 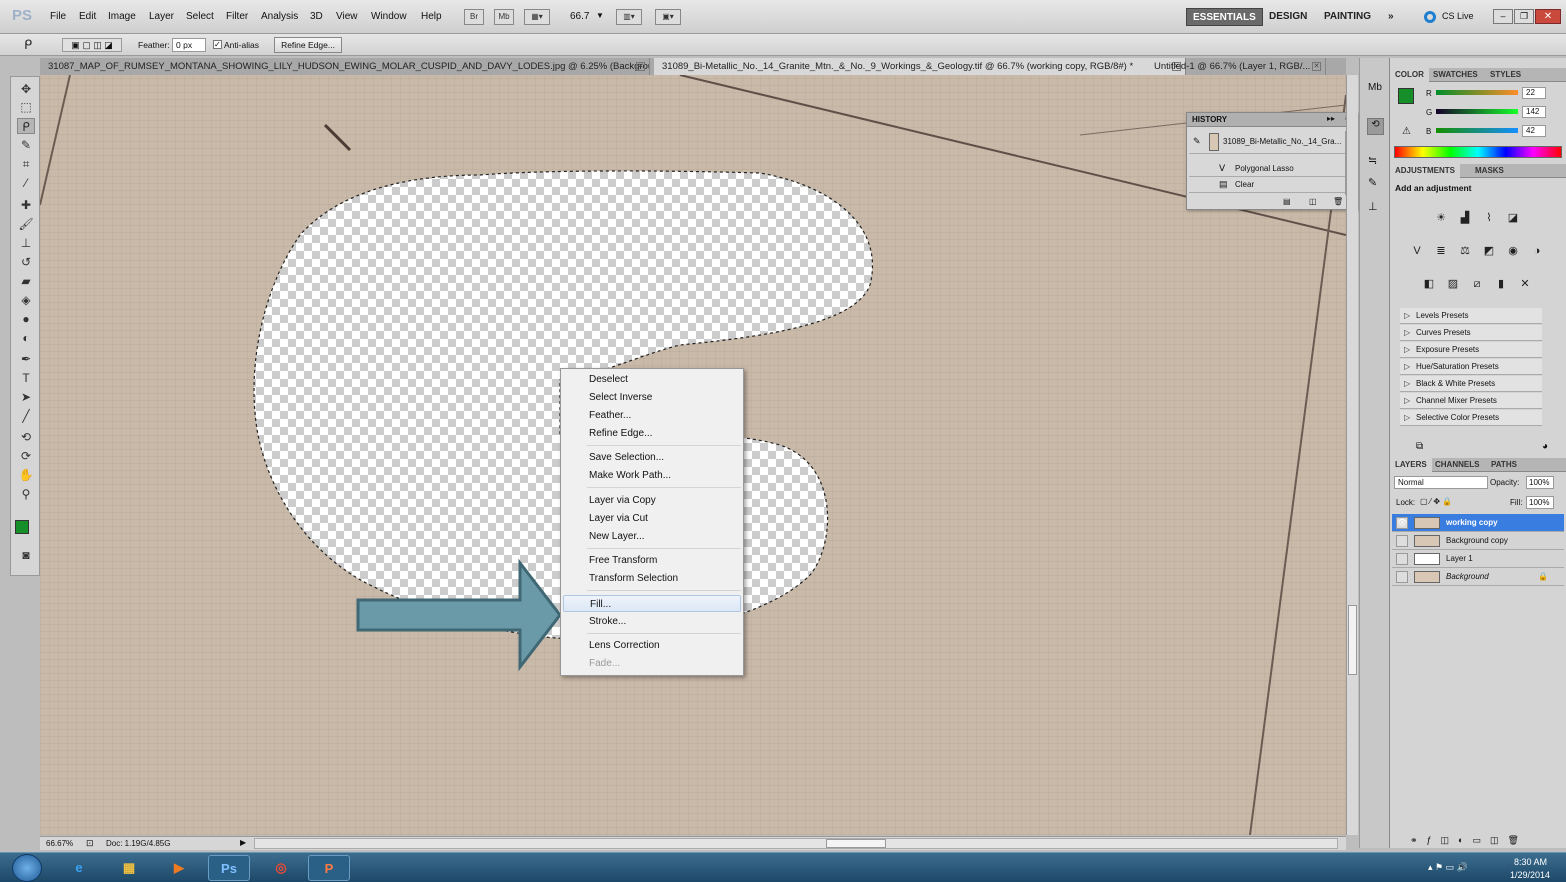 I want to click on panel-collapse-icon: ▸▸, so click(x=1331, y=118).